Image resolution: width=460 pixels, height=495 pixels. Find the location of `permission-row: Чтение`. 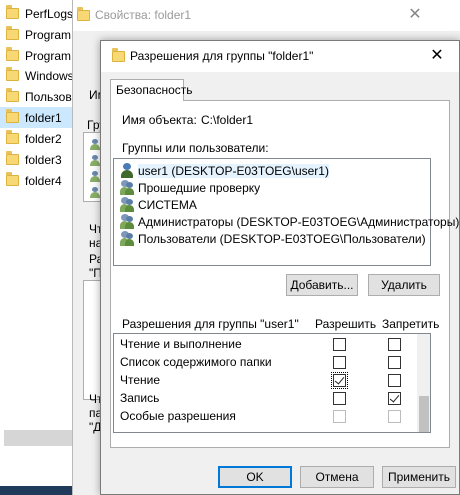

permission-row: Чтение is located at coordinates (266, 380).